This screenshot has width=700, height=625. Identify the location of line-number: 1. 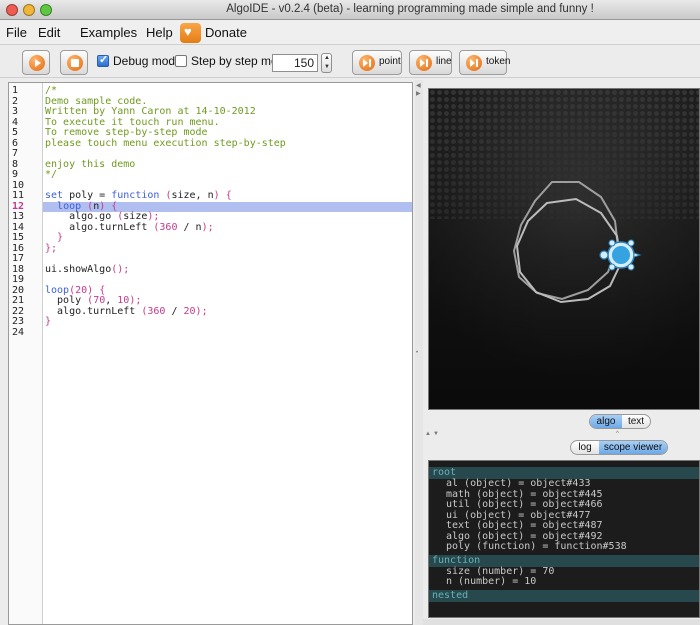
(15, 90).